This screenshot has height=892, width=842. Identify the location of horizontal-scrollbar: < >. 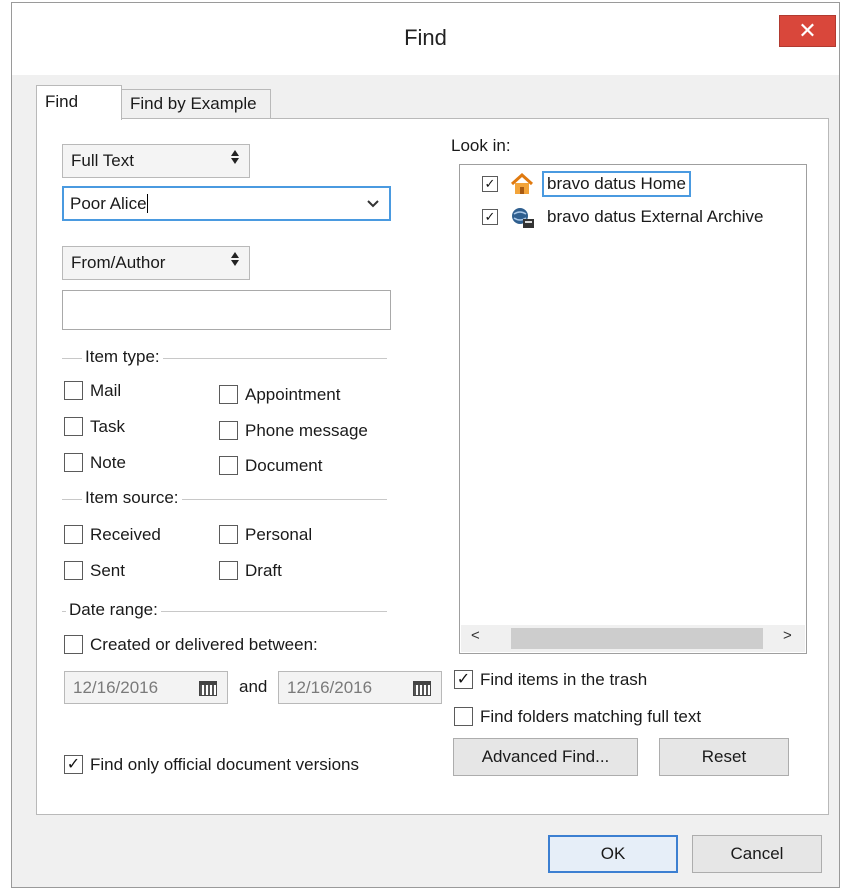
(633, 638).